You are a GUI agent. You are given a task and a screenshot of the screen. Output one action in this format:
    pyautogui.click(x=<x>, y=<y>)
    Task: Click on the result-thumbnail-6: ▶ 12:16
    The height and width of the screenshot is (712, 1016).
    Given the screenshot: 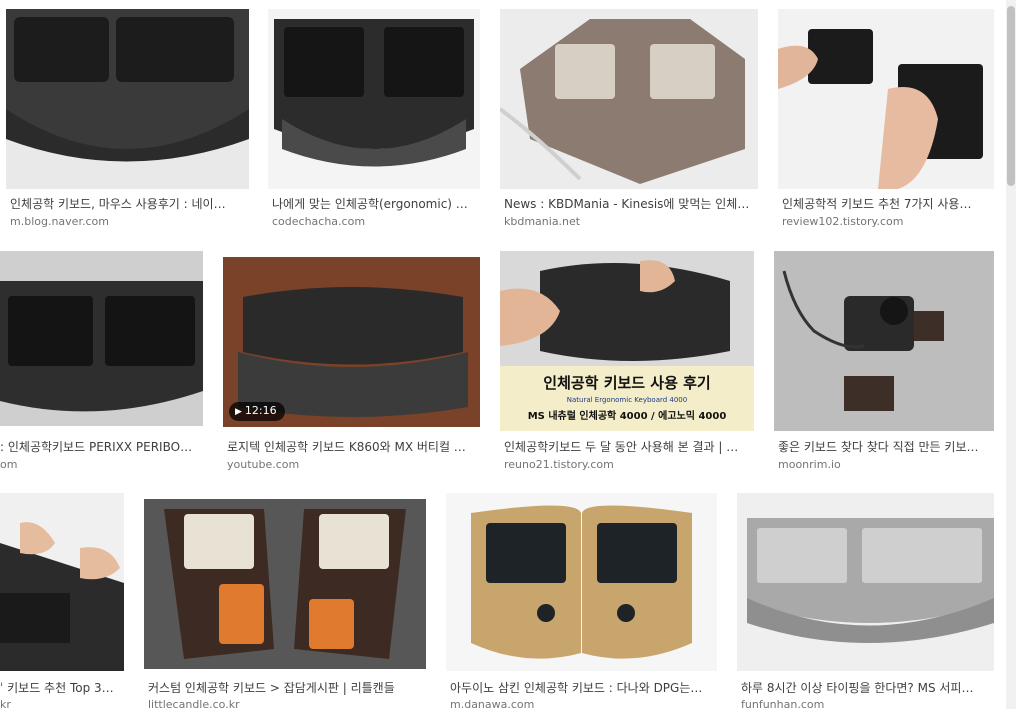 What is the action you would take?
    pyautogui.click(x=351, y=342)
    